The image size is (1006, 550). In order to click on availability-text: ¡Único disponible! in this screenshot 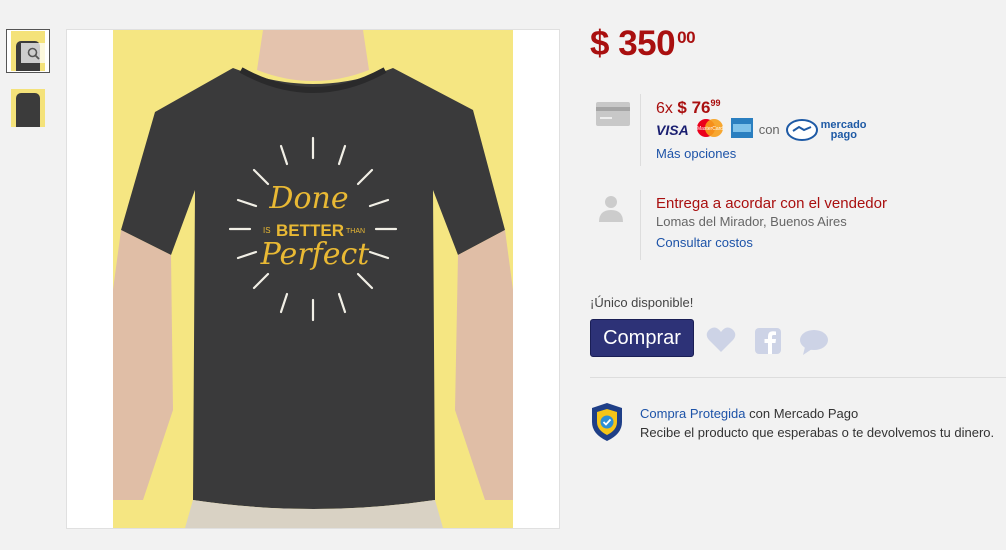, I will do `click(642, 302)`.